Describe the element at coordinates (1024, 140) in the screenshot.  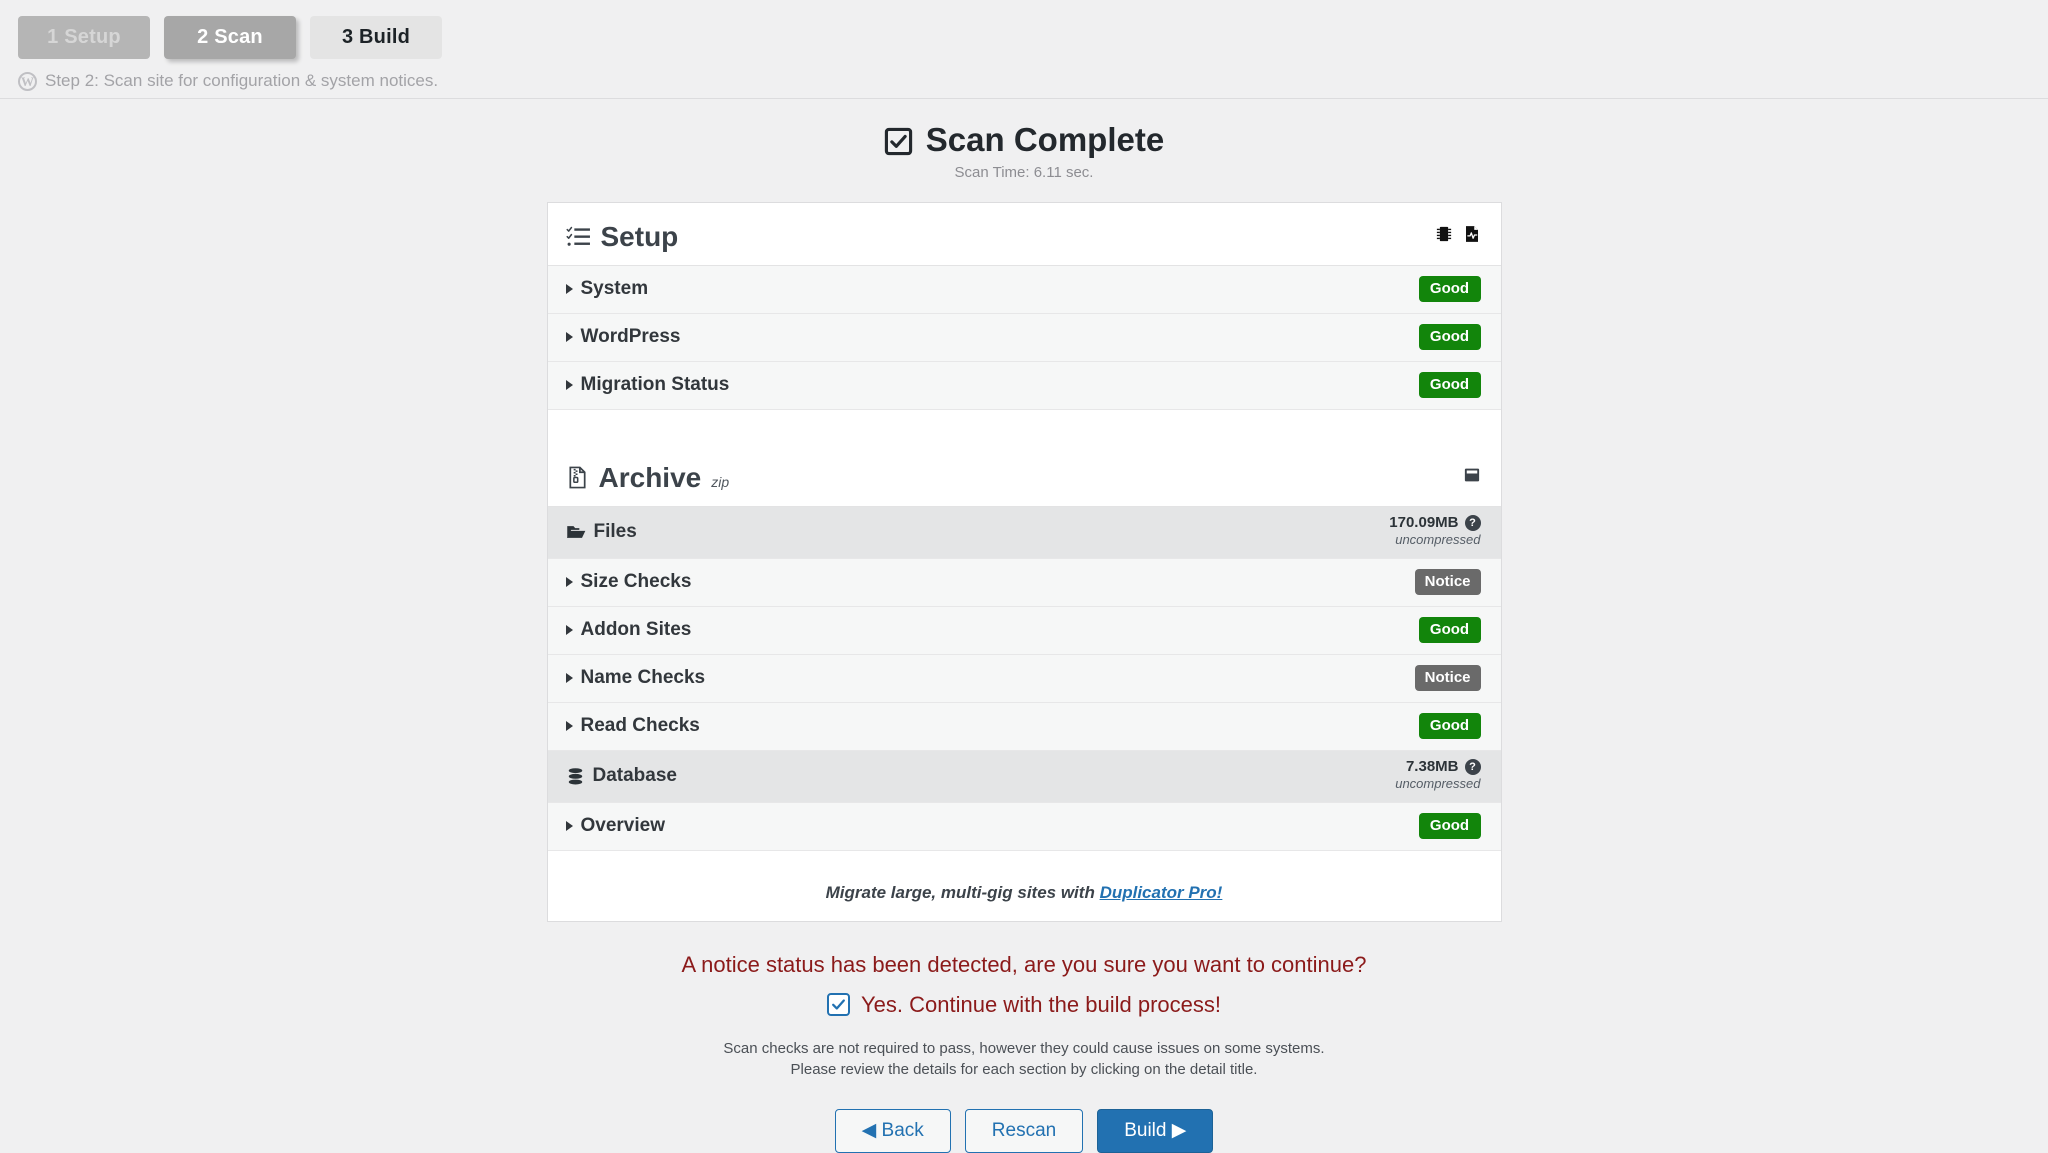
I see `scan-complete-title-row: Scan Complete` at that location.